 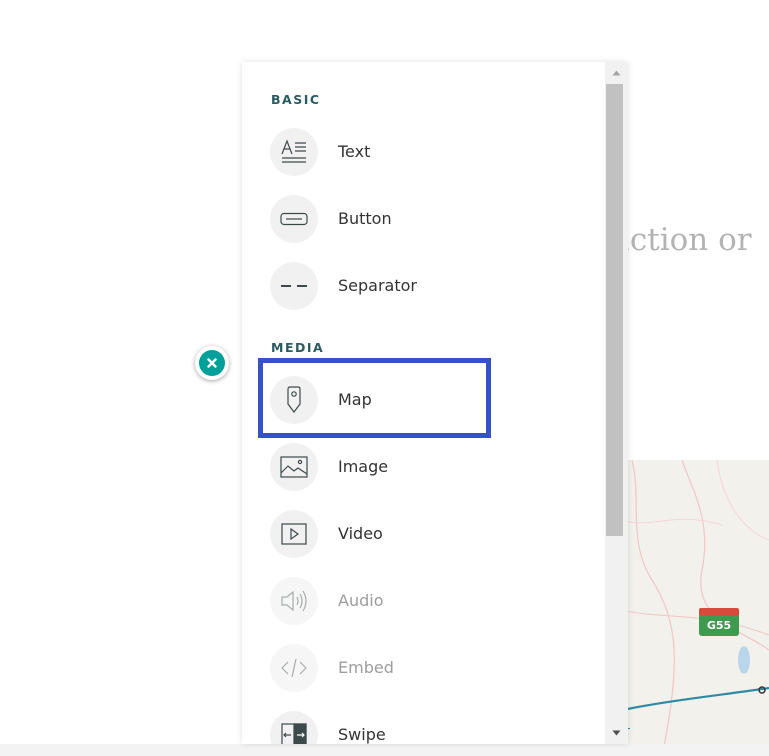 I want to click on background-map: G55, so click(x=695, y=608).